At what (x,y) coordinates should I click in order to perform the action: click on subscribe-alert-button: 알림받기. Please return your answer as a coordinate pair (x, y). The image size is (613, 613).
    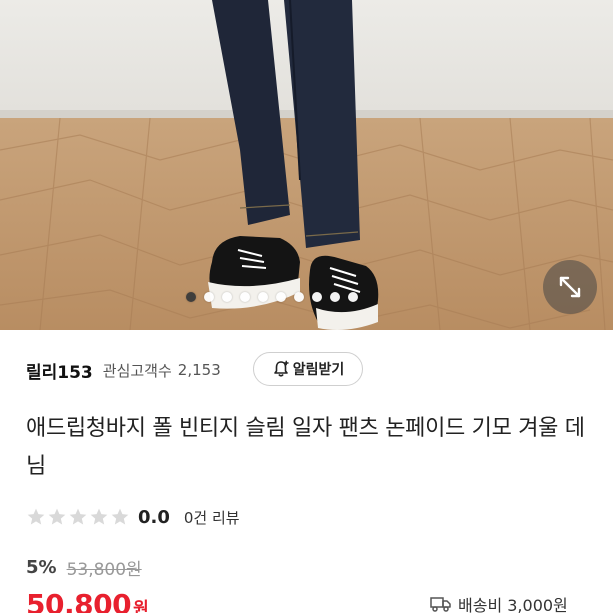
    Looking at the image, I should click on (308, 369).